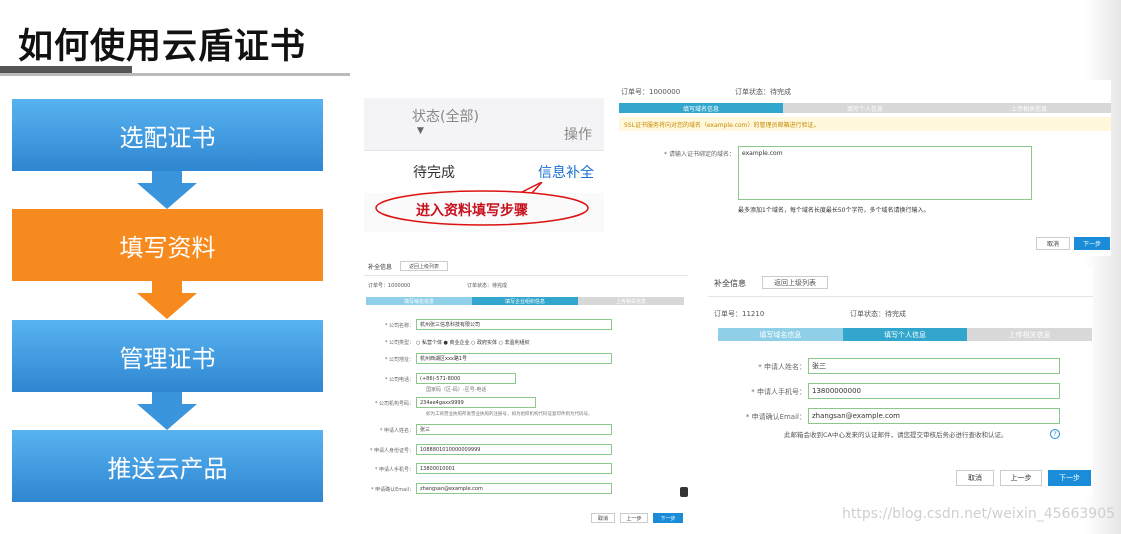 The height and width of the screenshot is (534, 1121). What do you see at coordinates (514, 324) in the screenshot?
I see `company-name-input: 杭州张三信息科技有限公司` at bounding box center [514, 324].